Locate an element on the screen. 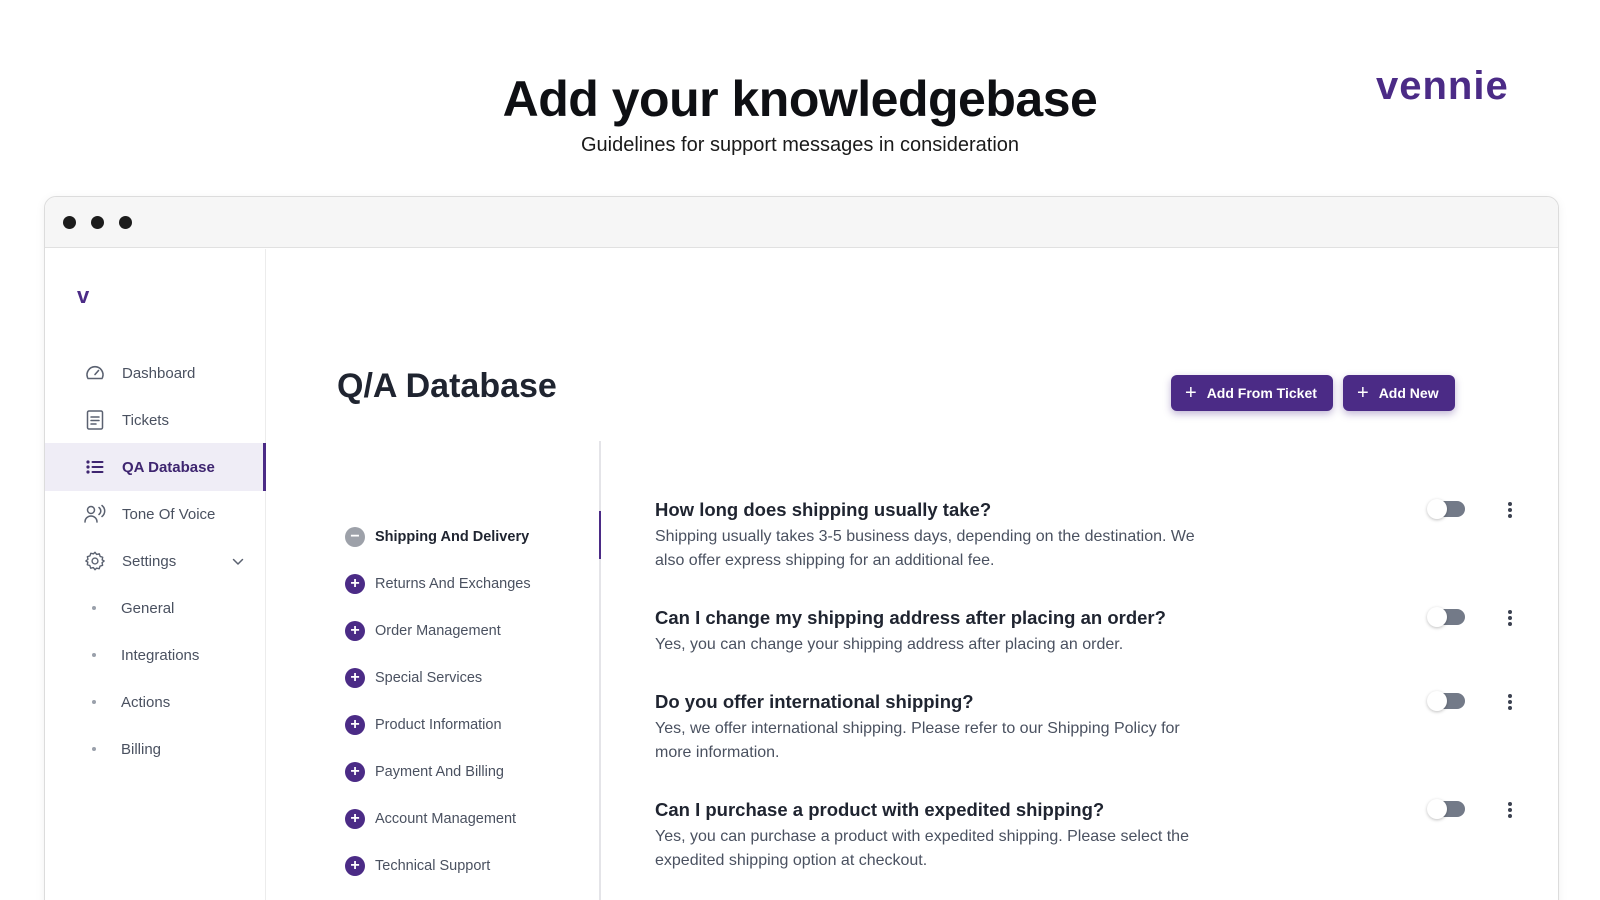  sidebar-item-label: Settings is located at coordinates (149, 561).